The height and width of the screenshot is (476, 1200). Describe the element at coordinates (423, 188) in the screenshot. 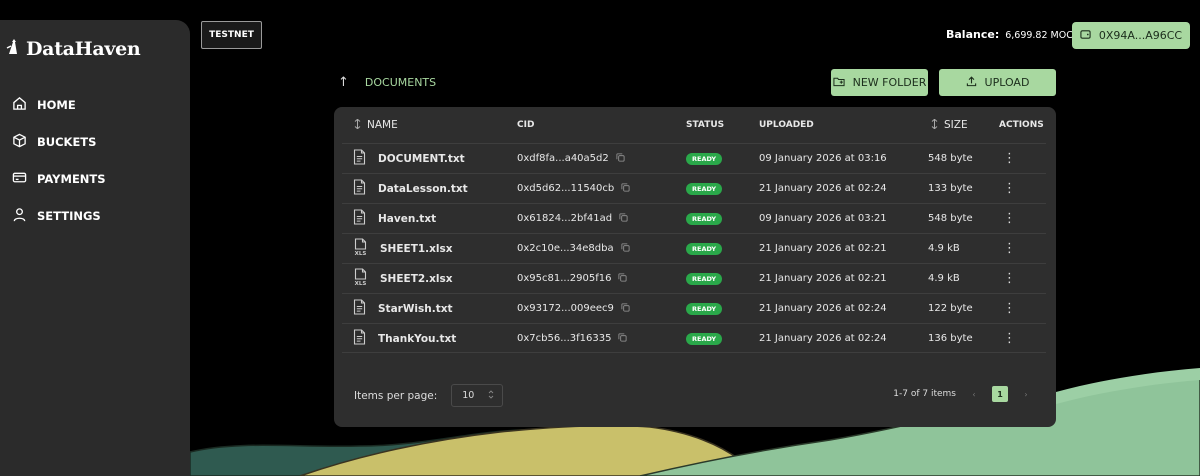

I see `file-name: DataLesson.txt` at that location.